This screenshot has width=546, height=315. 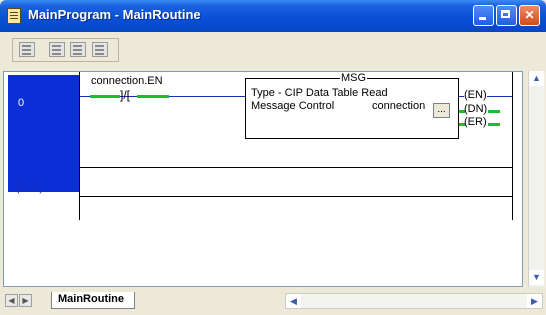 What do you see at coordinates (114, 14) in the screenshot?
I see `window-title: MainProgram - MainRoutine` at bounding box center [114, 14].